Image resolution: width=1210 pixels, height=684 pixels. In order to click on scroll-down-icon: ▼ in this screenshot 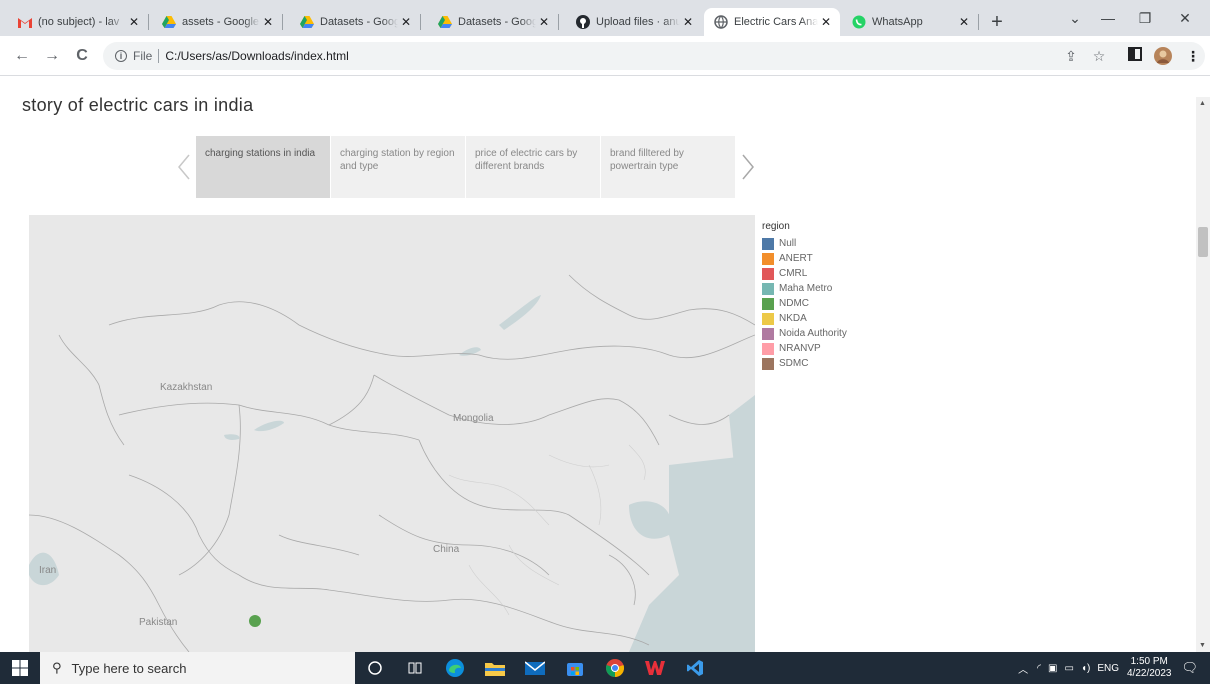, I will do `click(1202, 645)`.